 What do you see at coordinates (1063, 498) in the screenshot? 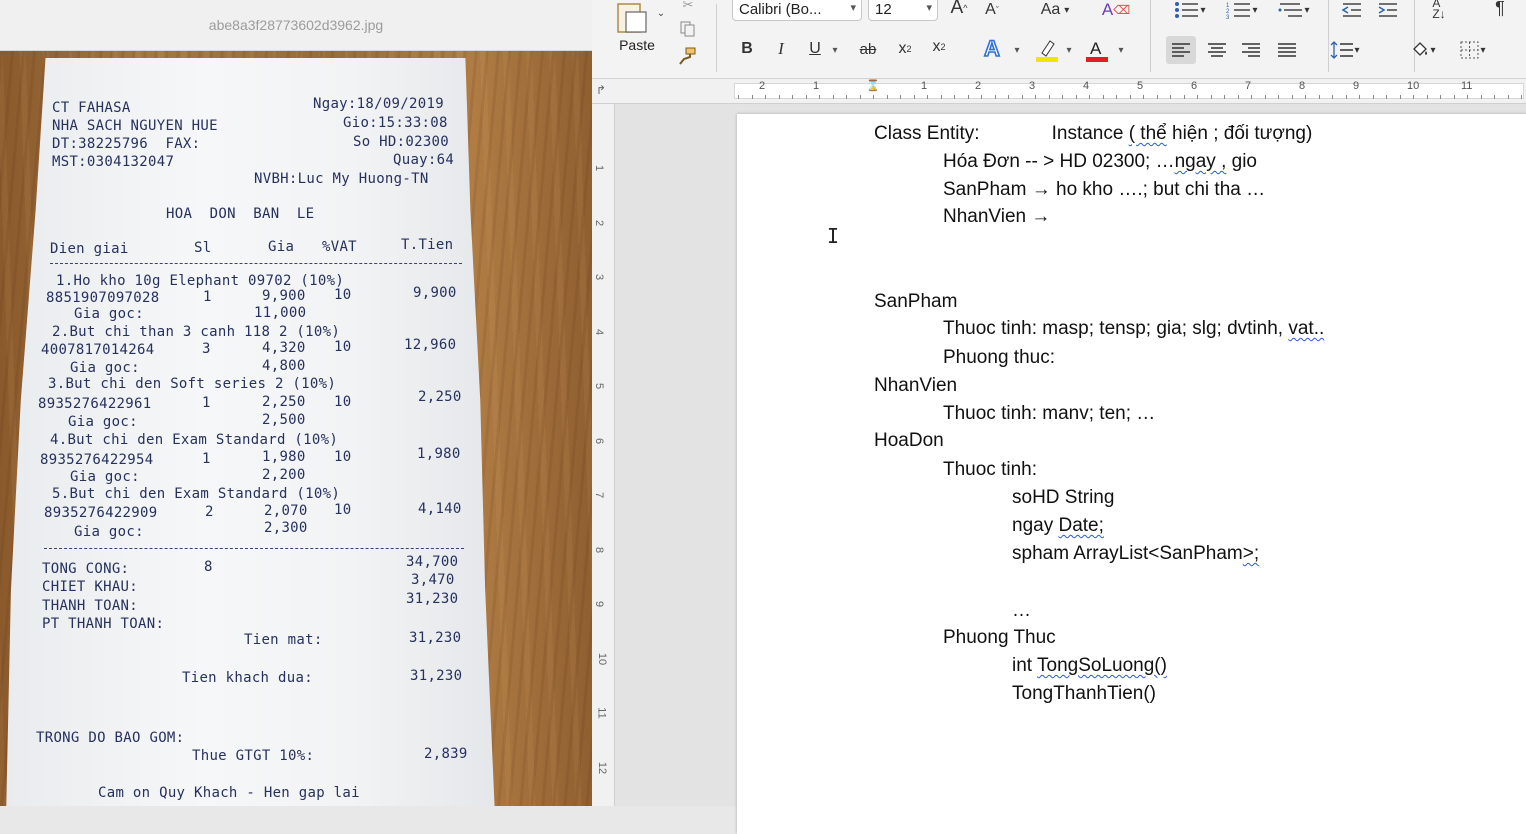
I see `document-line: soHD String` at bounding box center [1063, 498].